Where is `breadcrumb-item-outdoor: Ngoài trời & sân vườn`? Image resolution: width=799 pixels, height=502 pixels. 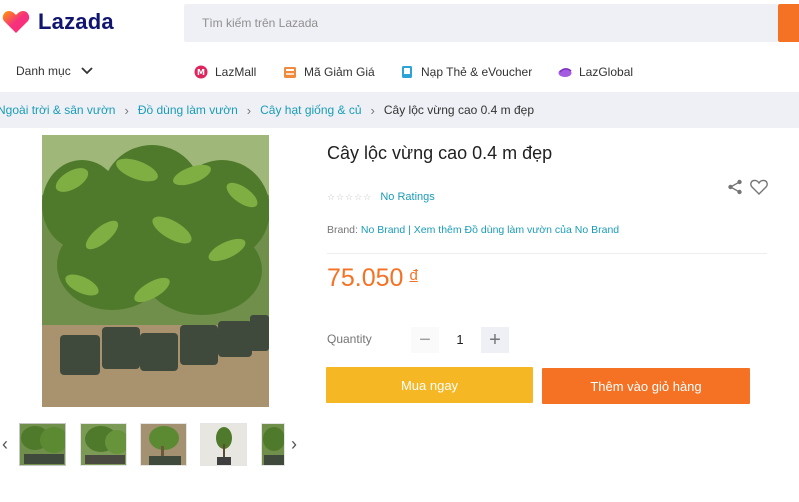 breadcrumb-item-outdoor: Ngoài trời & sân vườn is located at coordinates (57, 110).